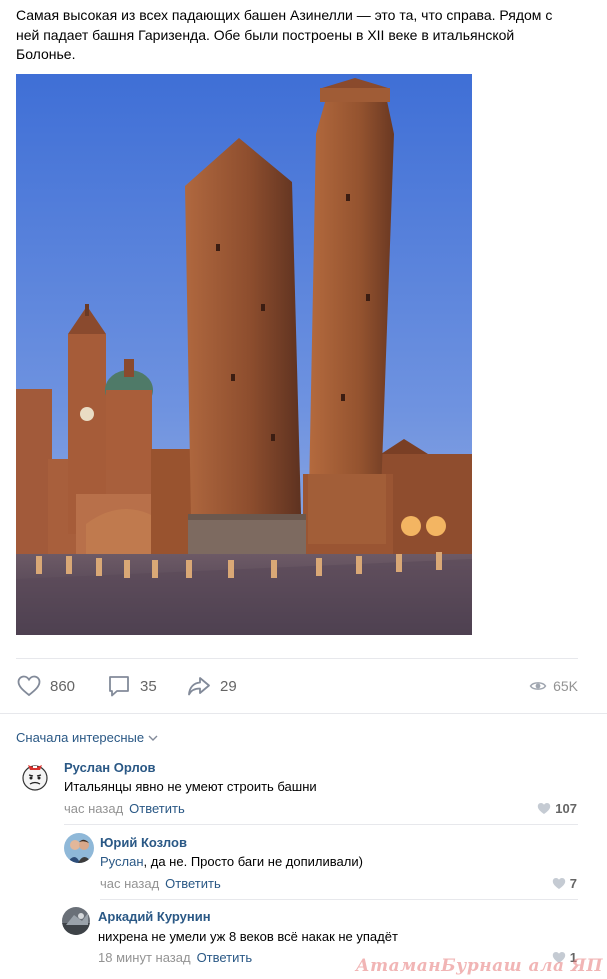 This screenshot has height=979, width=607. Describe the element at coordinates (565, 686) in the screenshot. I see `views-count: 65K` at that location.